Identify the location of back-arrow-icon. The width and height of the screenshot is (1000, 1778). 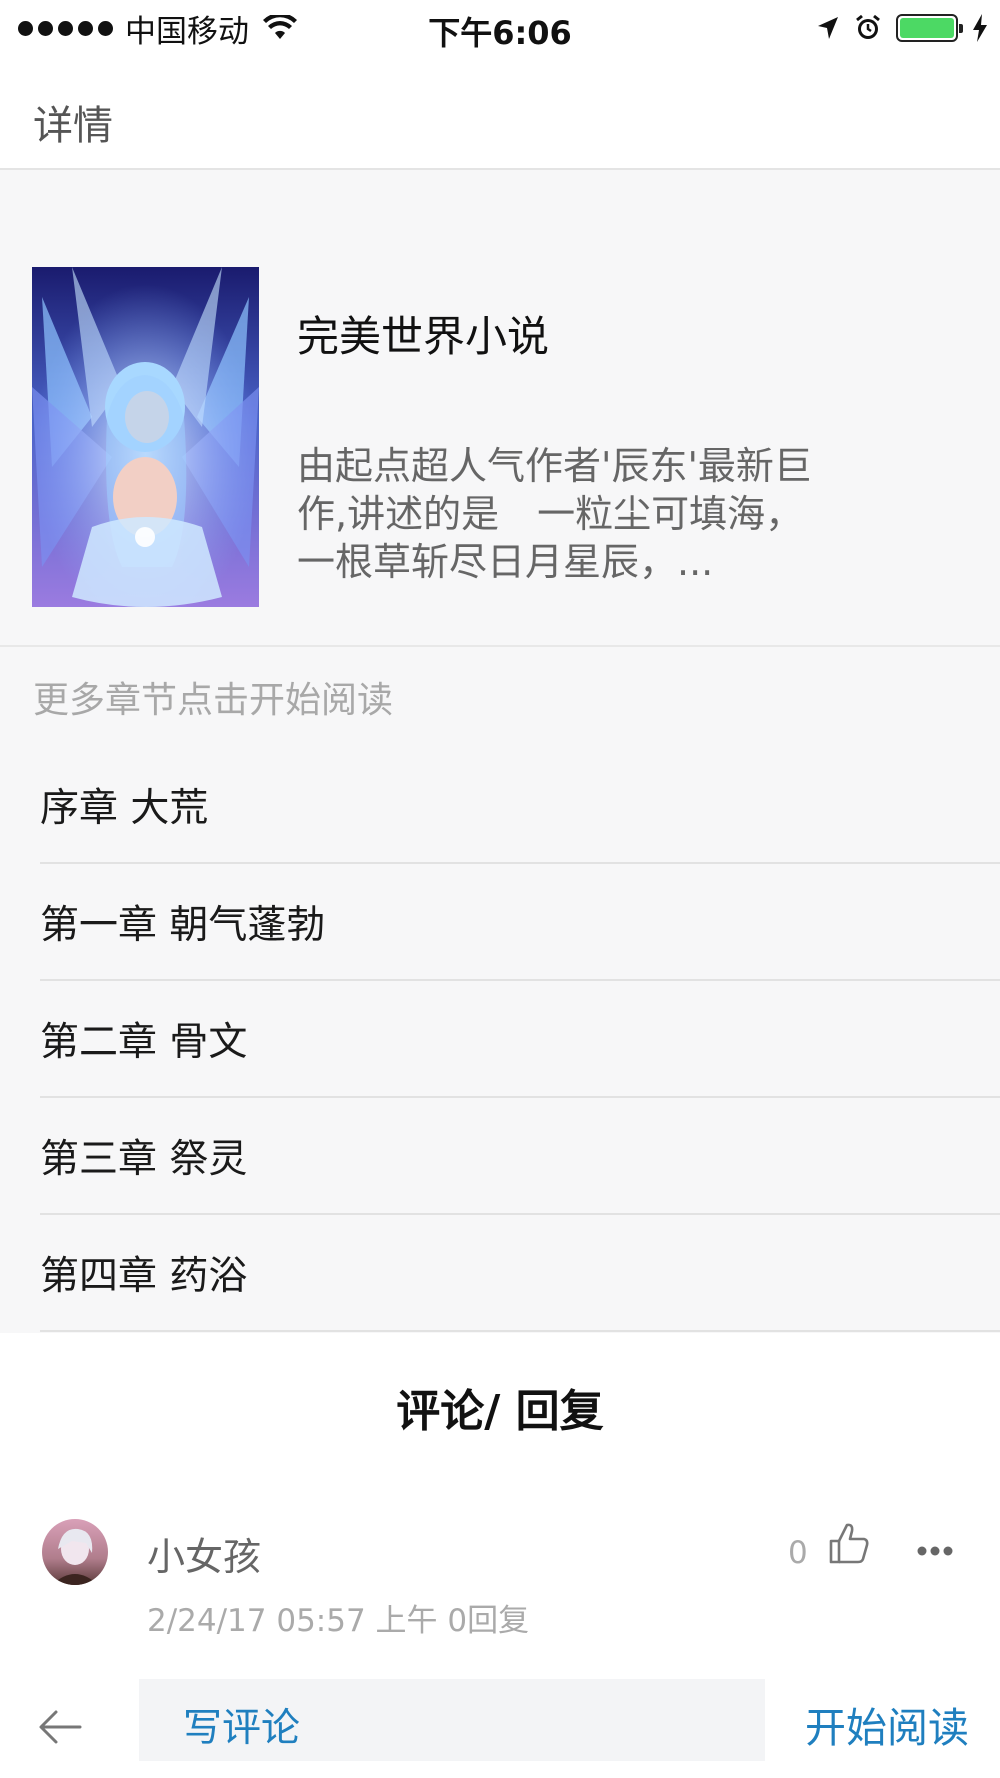
(61, 1727).